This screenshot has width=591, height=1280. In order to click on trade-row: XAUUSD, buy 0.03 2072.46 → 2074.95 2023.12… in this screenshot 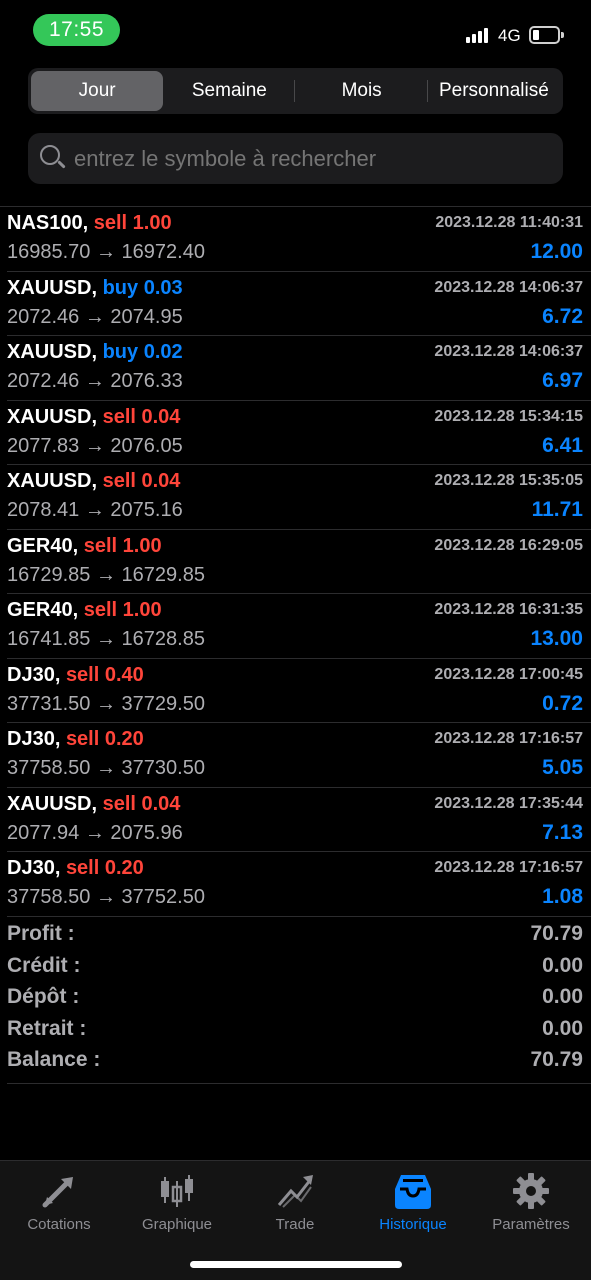, I will do `click(299, 304)`.